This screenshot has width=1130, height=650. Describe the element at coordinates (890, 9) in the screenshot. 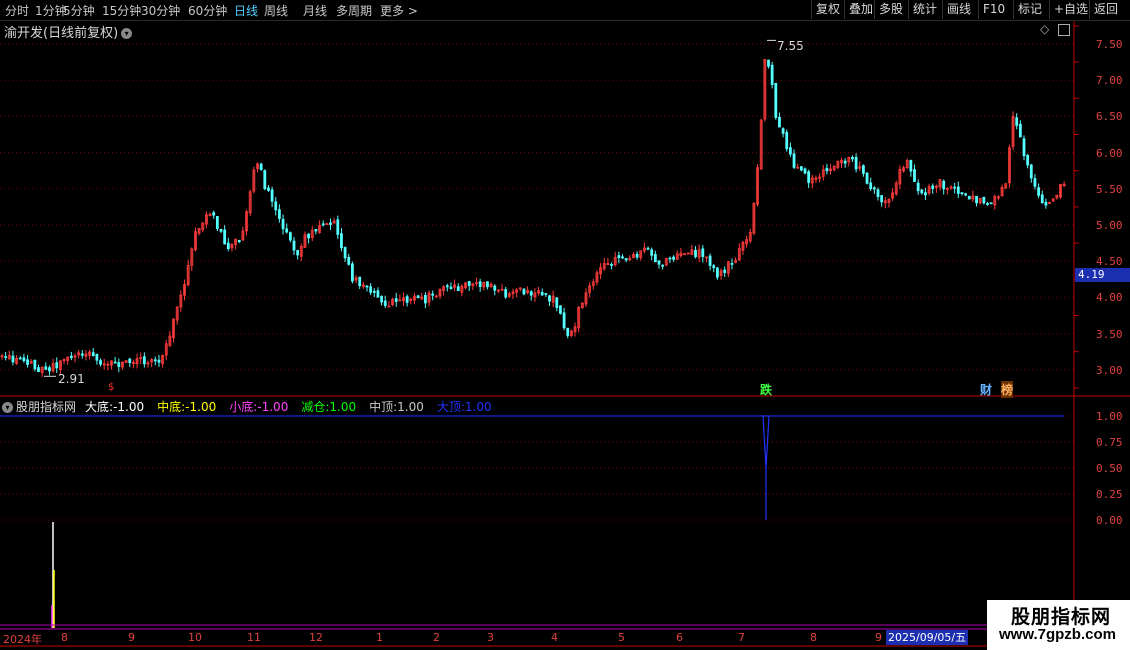

I see `toolbar-button-2: 多股` at that location.